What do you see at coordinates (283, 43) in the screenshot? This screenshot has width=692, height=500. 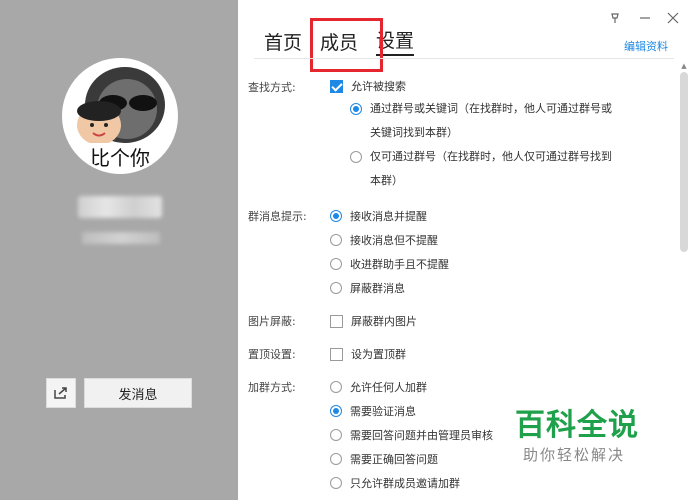 I see `tab-home: 首页` at bounding box center [283, 43].